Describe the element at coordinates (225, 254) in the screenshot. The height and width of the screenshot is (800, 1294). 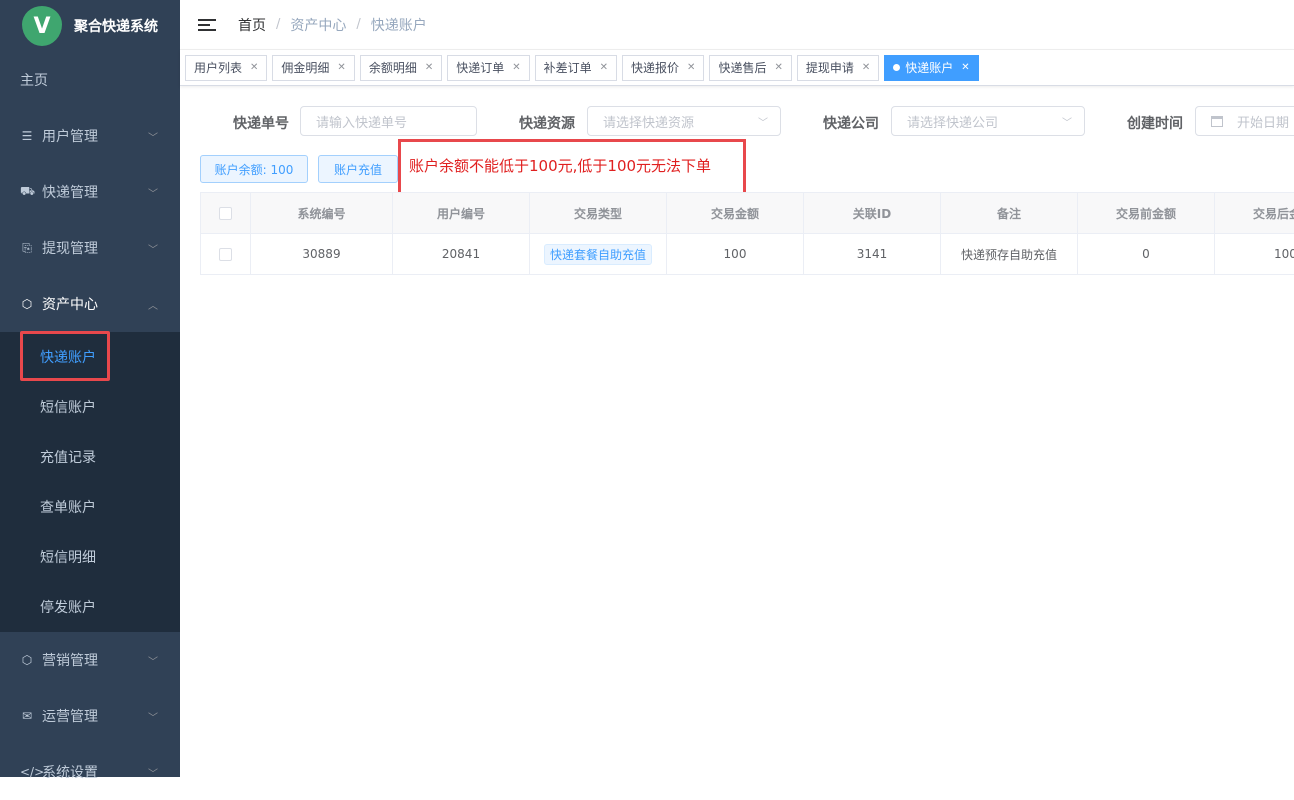
I see `row-checkbox` at that location.